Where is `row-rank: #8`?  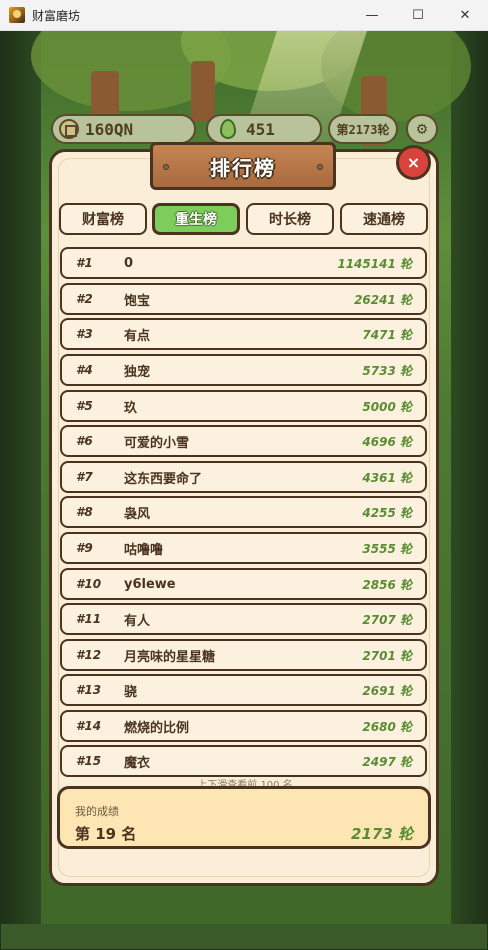
row-rank: #8 is located at coordinates (84, 512).